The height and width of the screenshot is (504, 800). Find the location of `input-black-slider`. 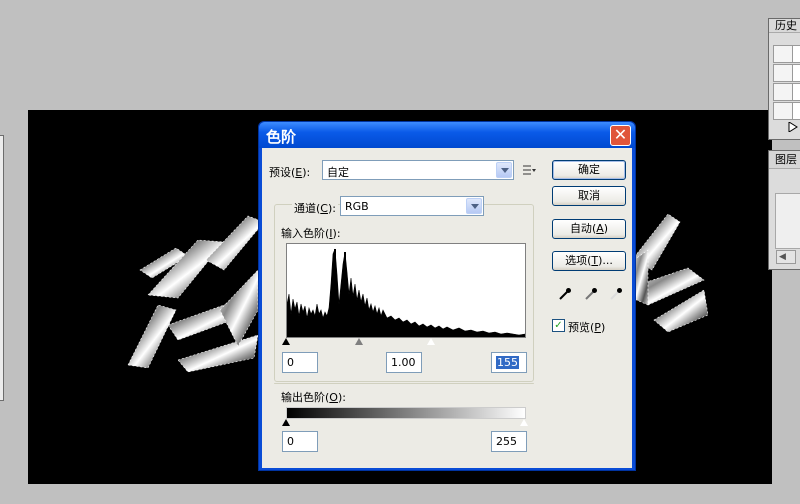

input-black-slider is located at coordinates (286, 341).